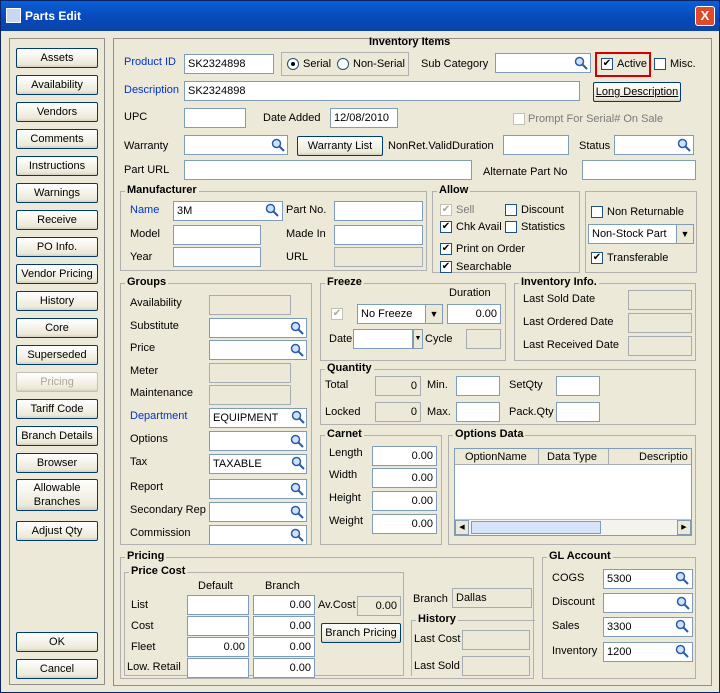  I want to click on prompt-serial-checkbox, so click(519, 119).